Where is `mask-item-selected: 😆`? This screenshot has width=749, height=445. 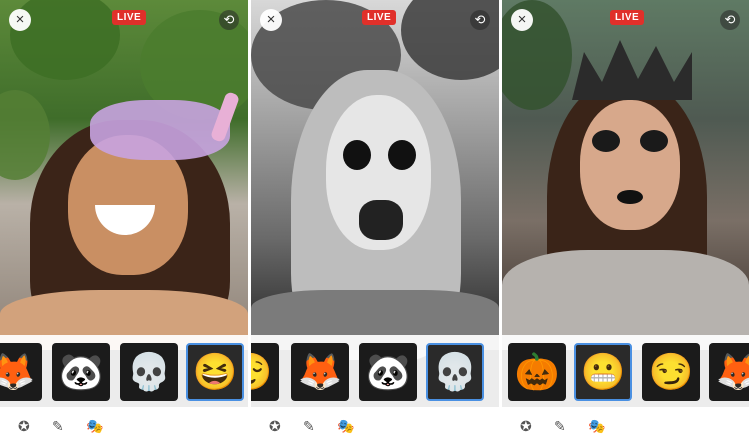 mask-item-selected: 😆 is located at coordinates (215, 372).